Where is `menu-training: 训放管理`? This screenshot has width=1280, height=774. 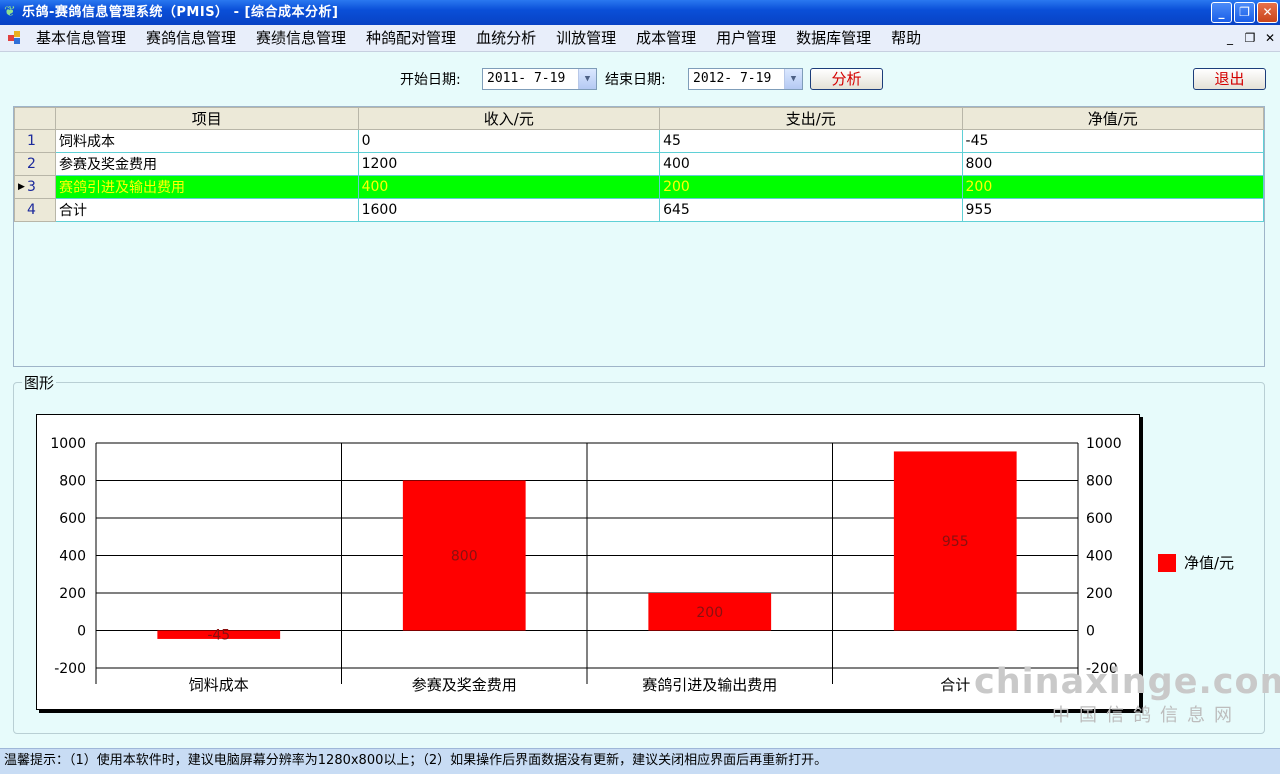 menu-training: 训放管理 is located at coordinates (586, 38).